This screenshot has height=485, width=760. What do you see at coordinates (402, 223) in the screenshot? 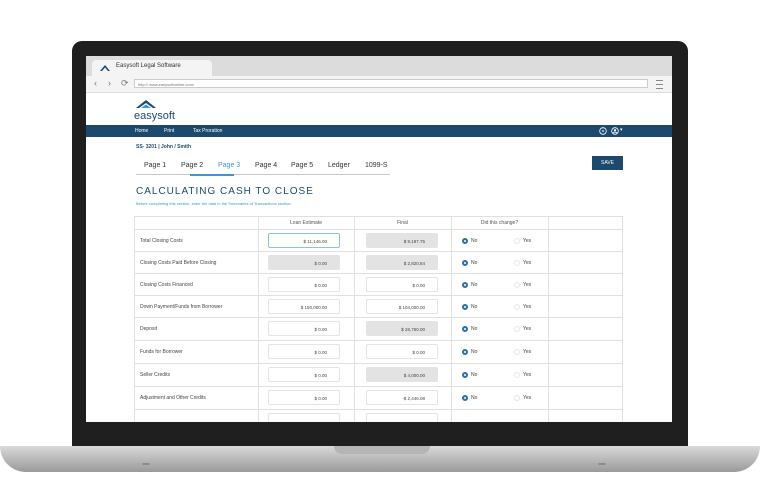
I see `header-final: Final` at bounding box center [402, 223].